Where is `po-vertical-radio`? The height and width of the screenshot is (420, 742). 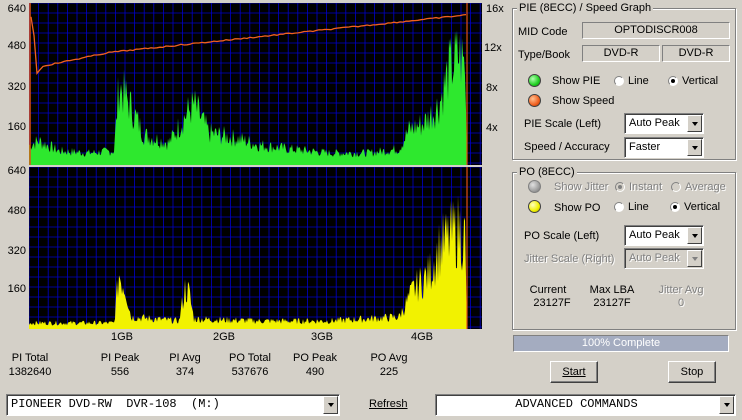
po-vertical-radio is located at coordinates (675, 207).